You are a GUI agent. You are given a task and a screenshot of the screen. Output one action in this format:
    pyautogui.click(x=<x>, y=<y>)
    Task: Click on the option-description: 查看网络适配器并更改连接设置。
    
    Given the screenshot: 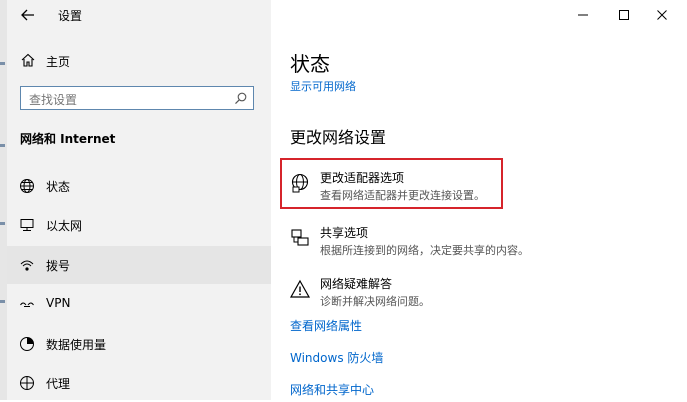 What is the action you would take?
    pyautogui.click(x=402, y=195)
    